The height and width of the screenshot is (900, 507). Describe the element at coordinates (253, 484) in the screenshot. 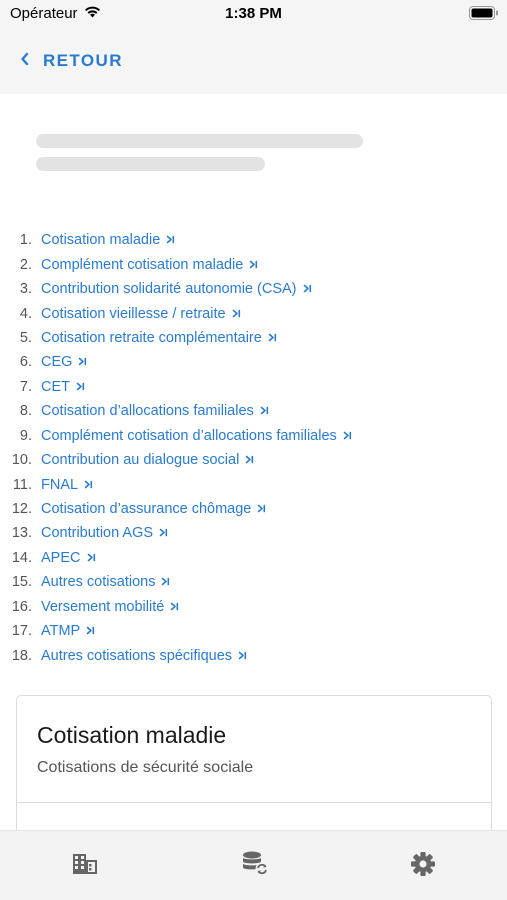

I see `toc-item: 11. FNAL` at that location.